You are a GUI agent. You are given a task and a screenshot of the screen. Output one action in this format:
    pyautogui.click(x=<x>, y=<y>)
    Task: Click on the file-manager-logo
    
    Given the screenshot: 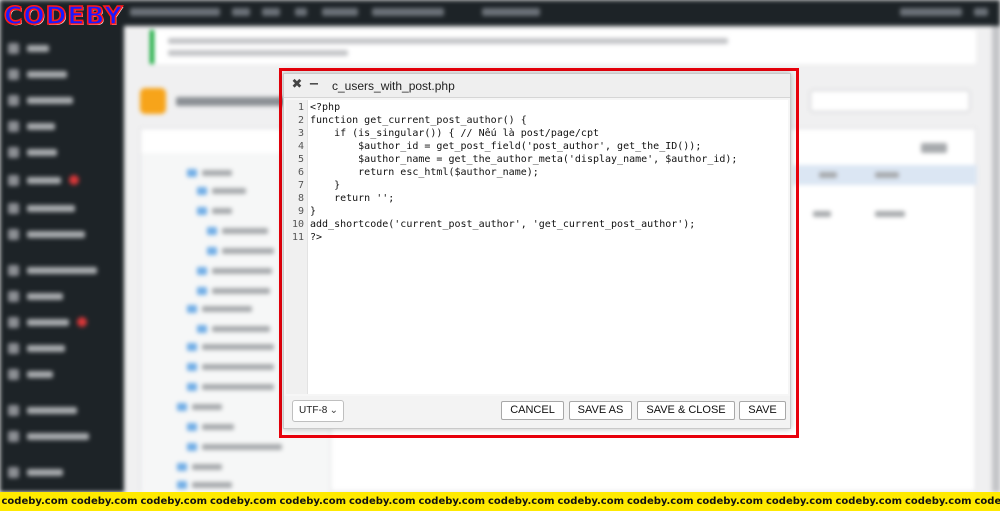 What is the action you would take?
    pyautogui.click(x=153, y=101)
    